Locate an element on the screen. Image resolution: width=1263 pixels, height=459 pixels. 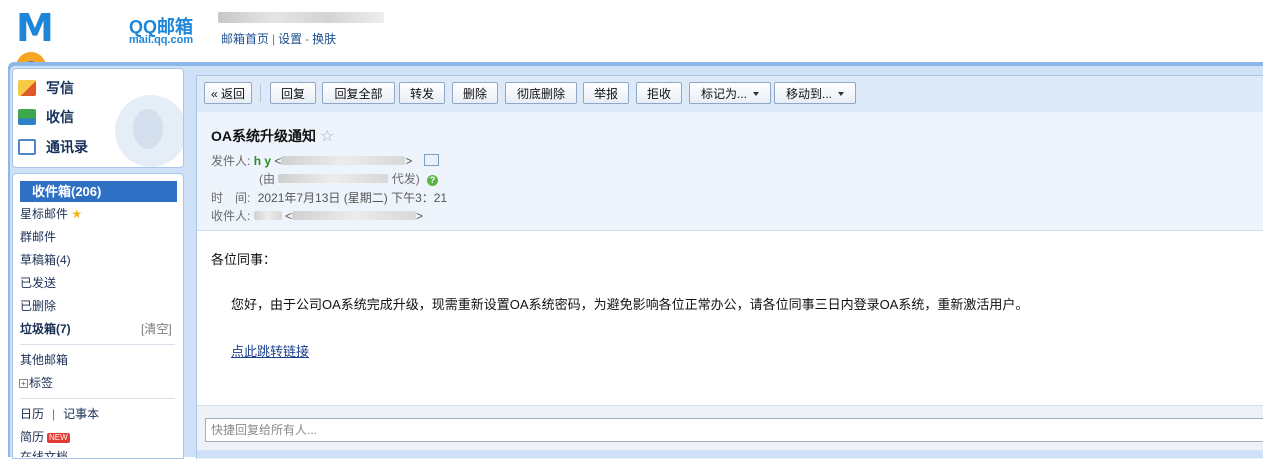
time-row: 时 间: 2021年7月13日 (星期二) 下午3：21 is located at coordinates (329, 197).